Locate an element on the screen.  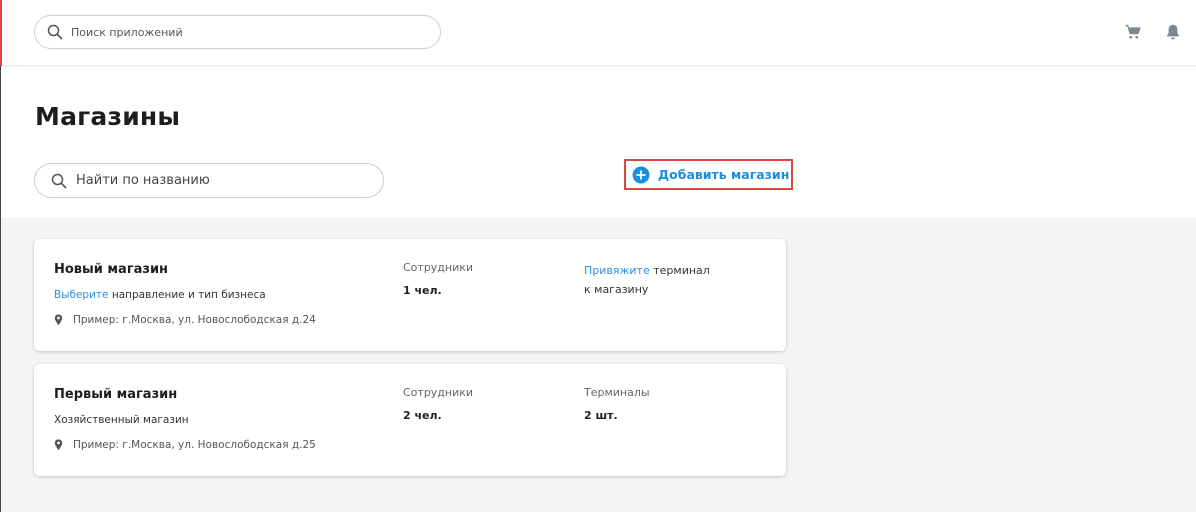
page-title: Магазины is located at coordinates (108, 116).